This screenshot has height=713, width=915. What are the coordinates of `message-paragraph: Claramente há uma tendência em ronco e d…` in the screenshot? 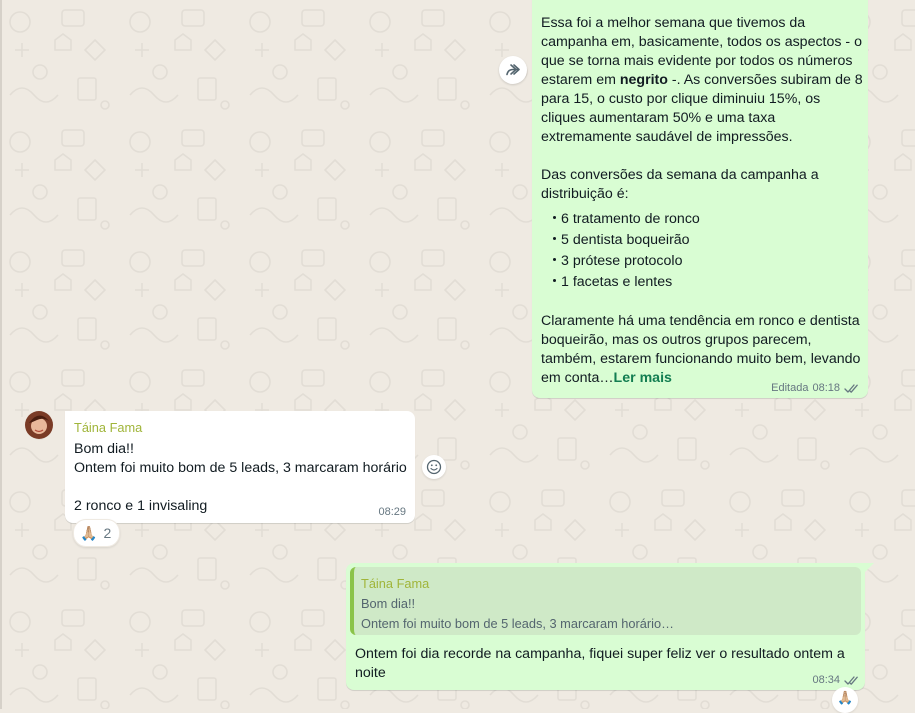 It's located at (701, 349).